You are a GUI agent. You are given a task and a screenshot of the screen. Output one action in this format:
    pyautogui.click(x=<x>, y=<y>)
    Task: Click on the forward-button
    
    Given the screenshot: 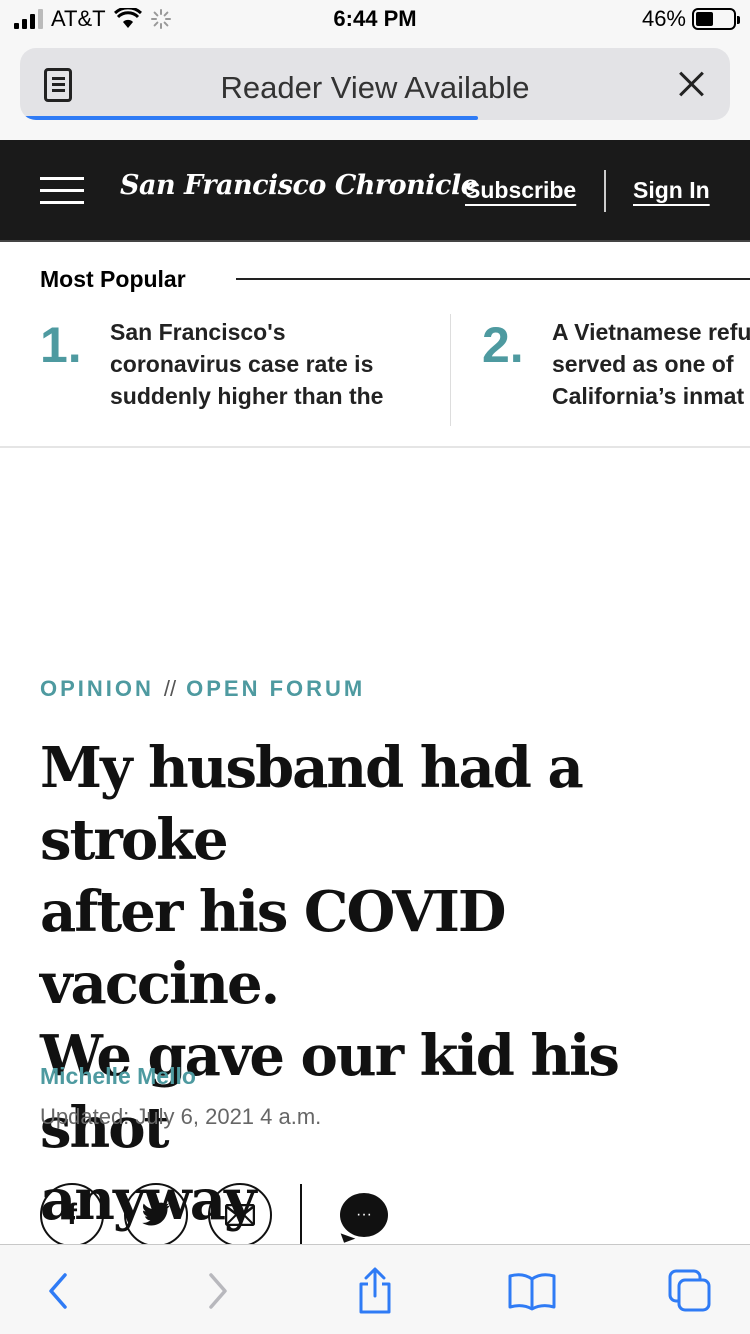 What is the action you would take?
    pyautogui.click(x=218, y=1291)
    